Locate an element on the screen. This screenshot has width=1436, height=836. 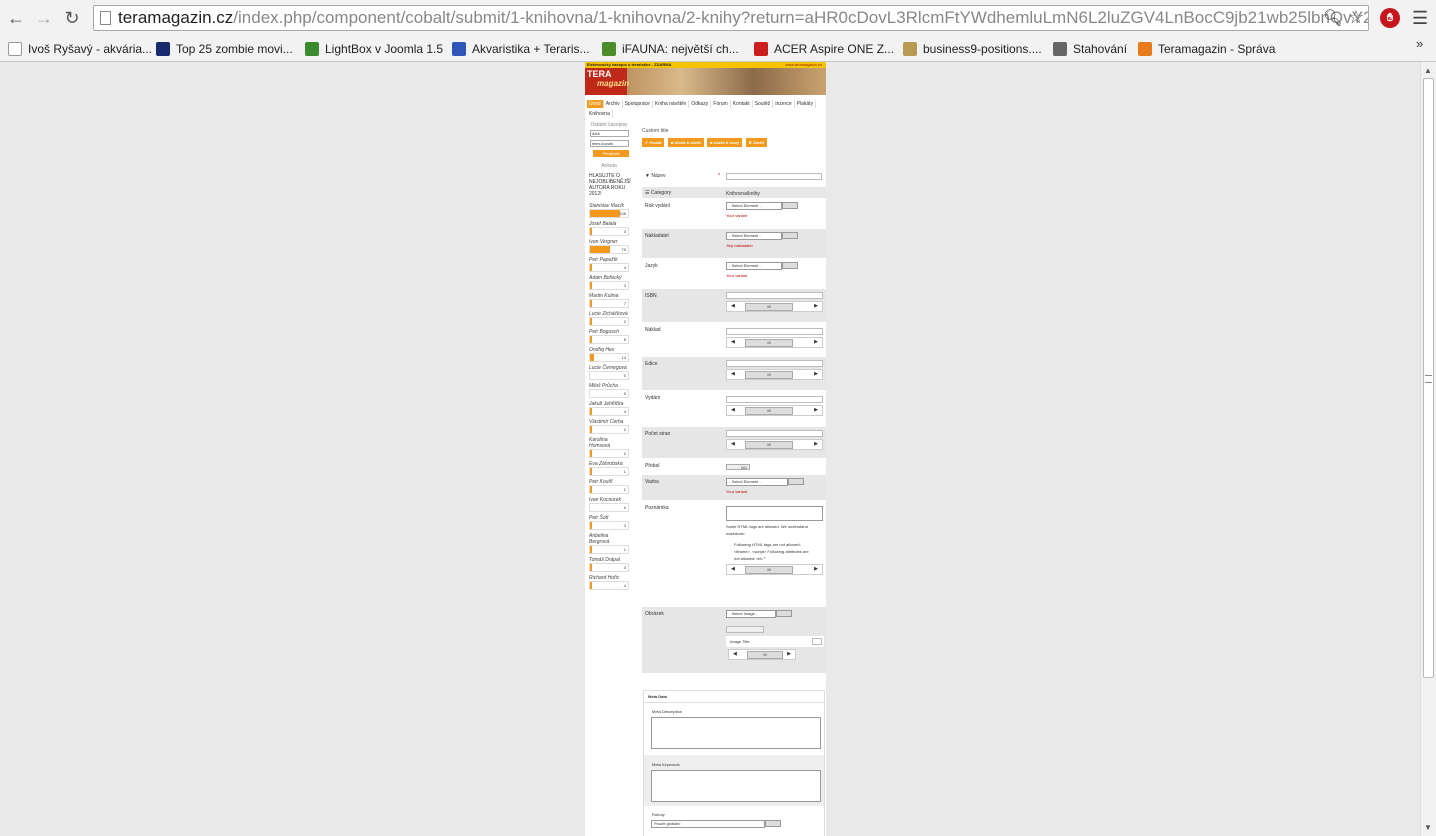
page-scrollbar: ▲ ▼ is located at coordinates (1428, 449).